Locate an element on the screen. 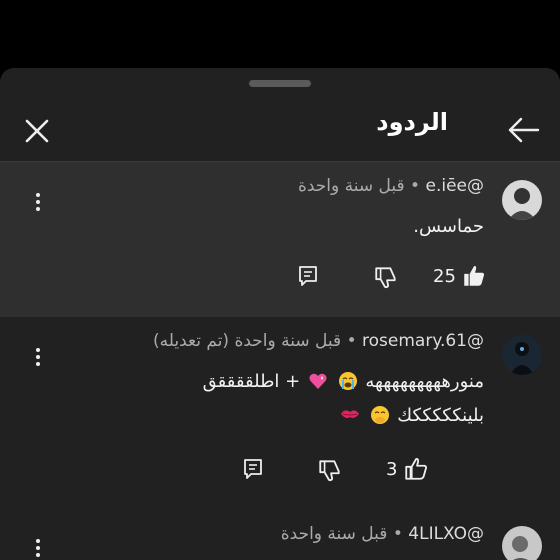 This screenshot has width=560, height=560. comment-text-line: بلينكككككك is located at coordinates (411, 415).